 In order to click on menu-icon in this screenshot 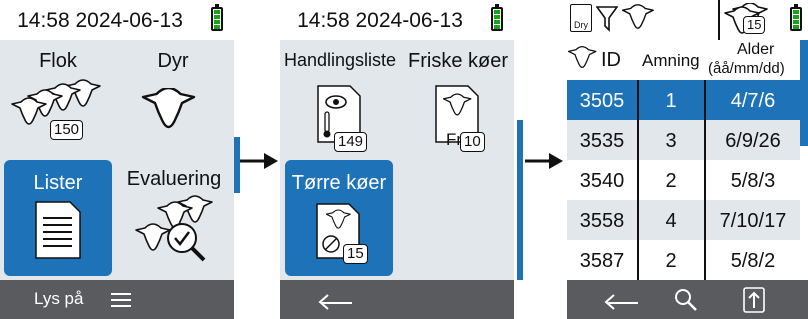, I will do `click(121, 300)`.